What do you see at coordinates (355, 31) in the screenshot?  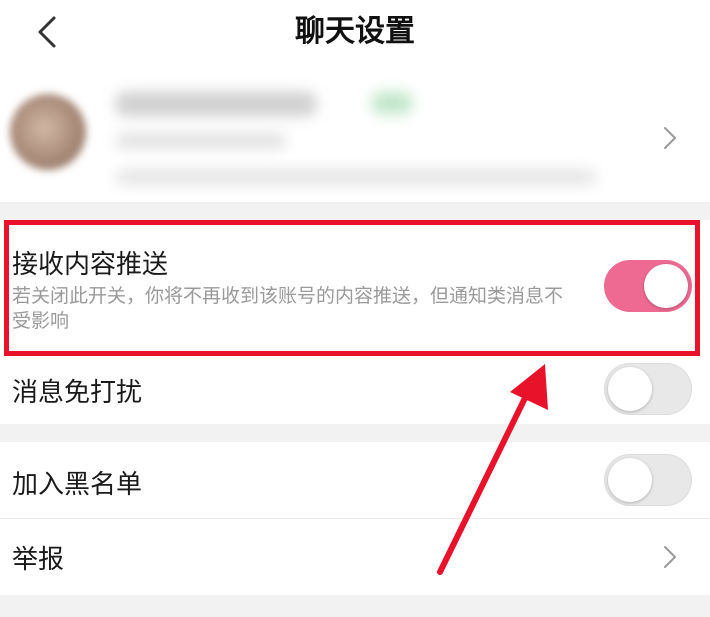 I see `page-title: 聊天设置` at bounding box center [355, 31].